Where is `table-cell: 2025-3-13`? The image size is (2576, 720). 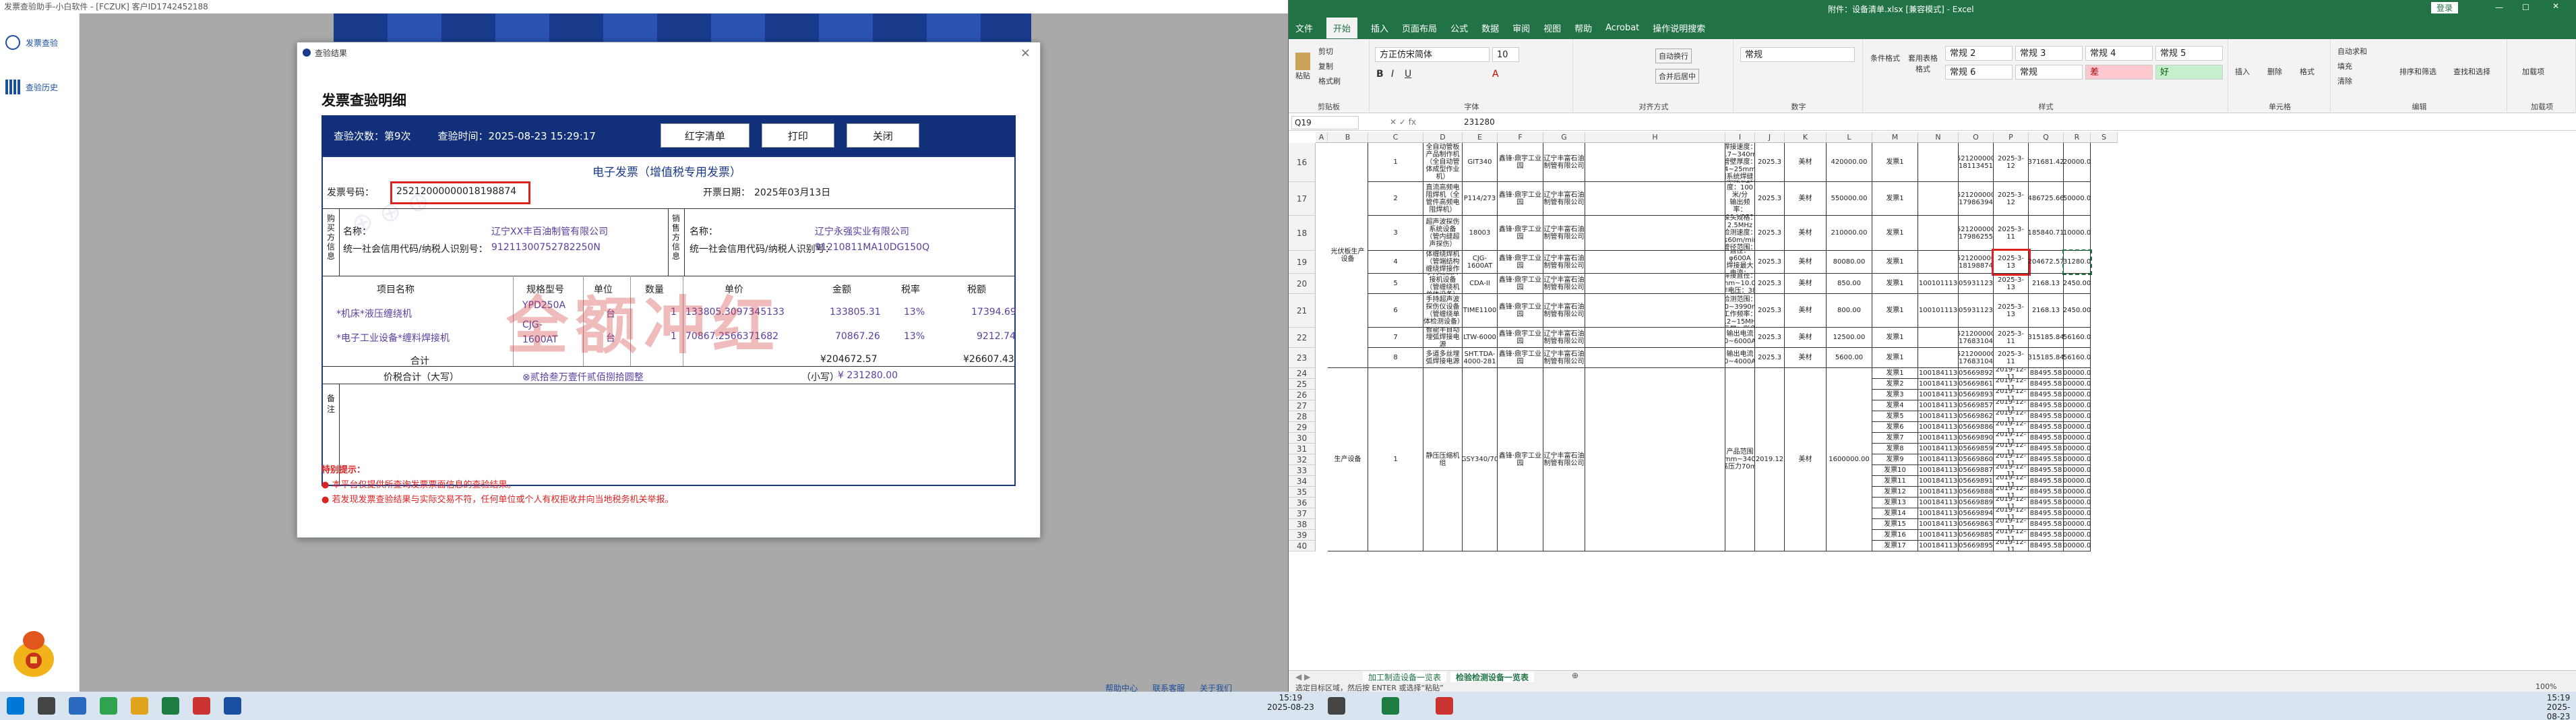
table-cell: 2025-3-13 is located at coordinates (2011, 284).